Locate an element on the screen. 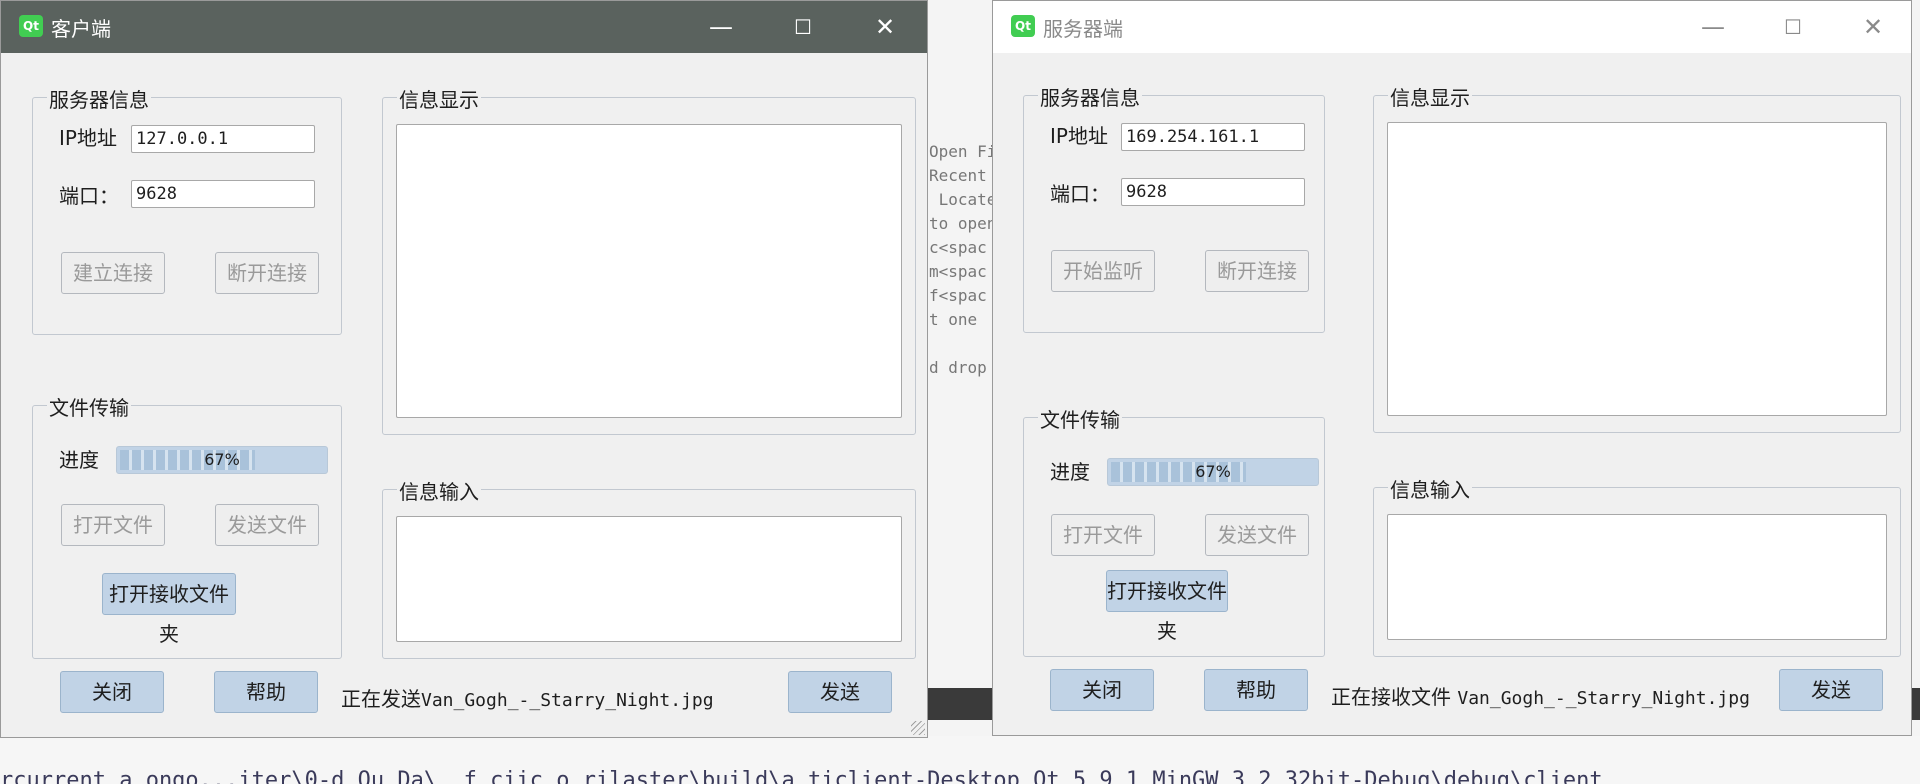 The width and height of the screenshot is (1920, 784). transfer-status: 正在接收文件 Van_Gogh_-_Starry_Night.jpg is located at coordinates (1540, 695).